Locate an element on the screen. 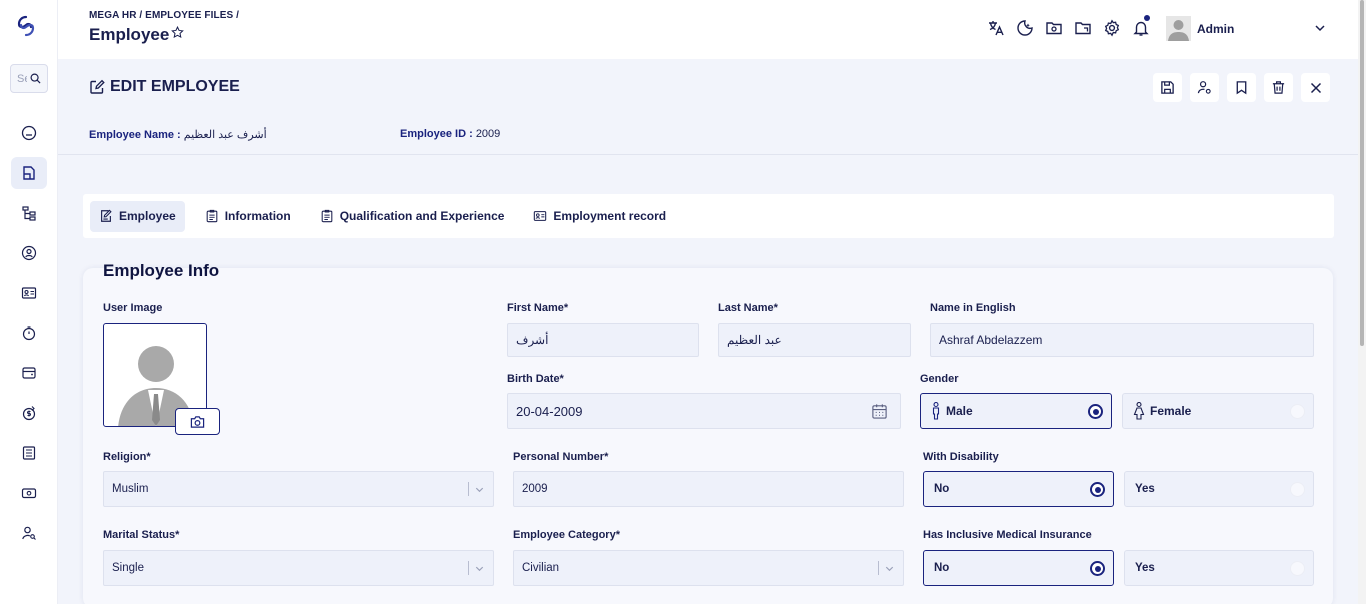 The image size is (1366, 604). money-icon is located at coordinates (29, 493).